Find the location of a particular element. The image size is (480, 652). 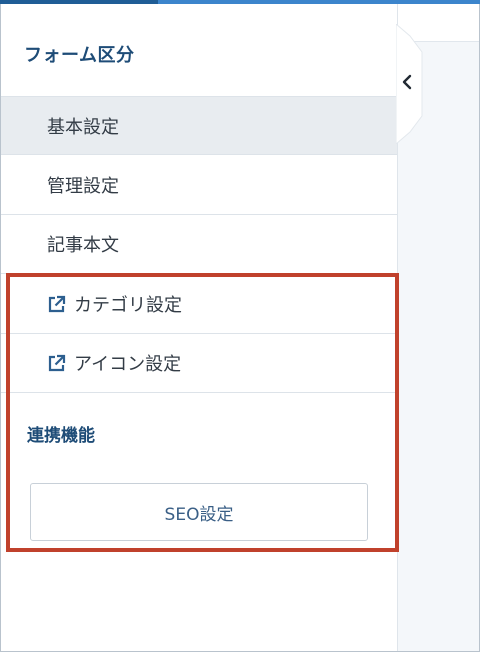

sidebar-title: フォーム区分 is located at coordinates (79, 55).